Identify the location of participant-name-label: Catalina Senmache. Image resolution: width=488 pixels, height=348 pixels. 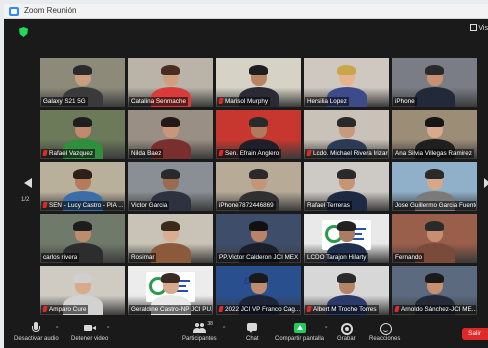
(158, 101).